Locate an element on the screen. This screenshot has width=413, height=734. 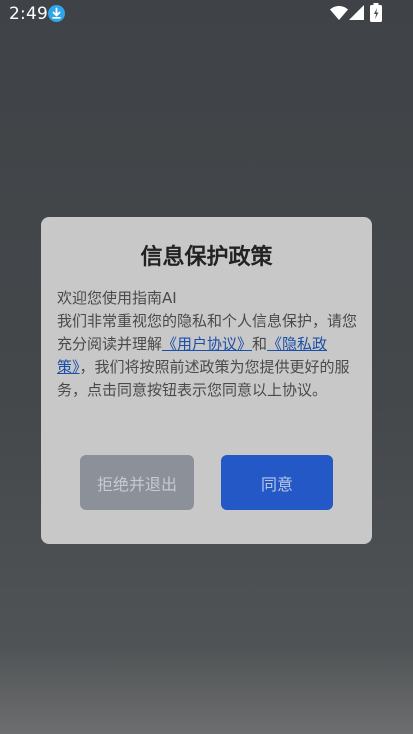
agree-button: 同意 is located at coordinates (277, 482).